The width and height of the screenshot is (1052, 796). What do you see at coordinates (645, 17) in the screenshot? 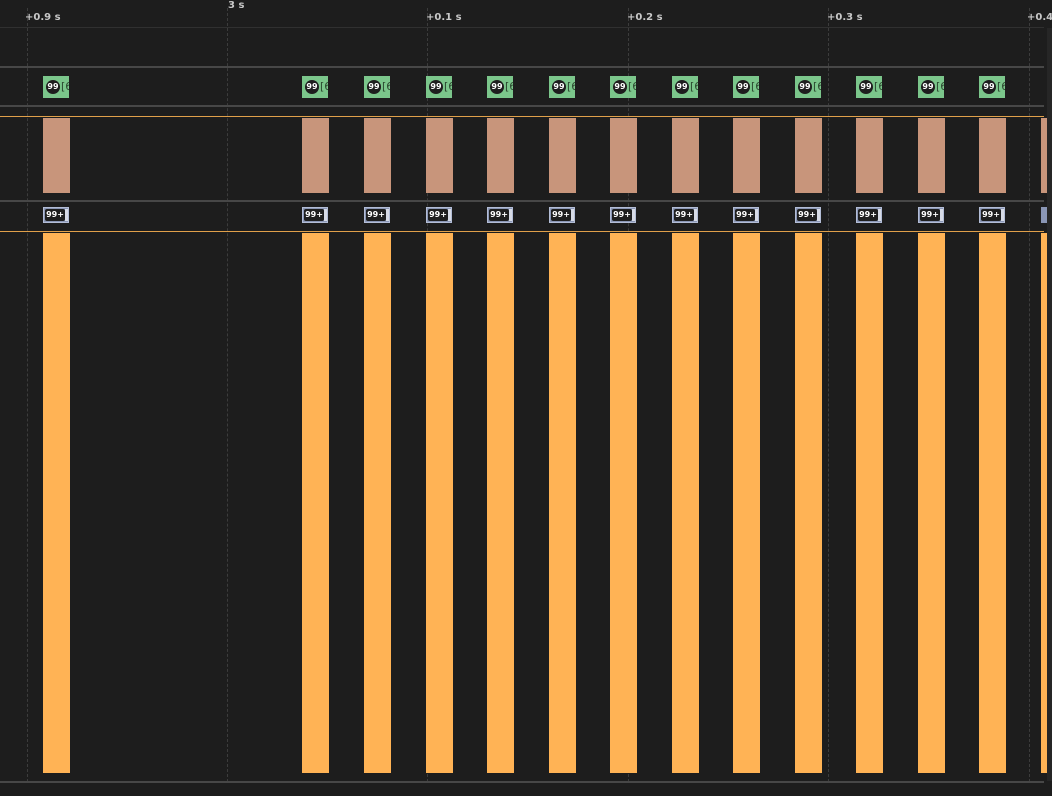
I see `tick-label: +0.2 s` at bounding box center [645, 17].